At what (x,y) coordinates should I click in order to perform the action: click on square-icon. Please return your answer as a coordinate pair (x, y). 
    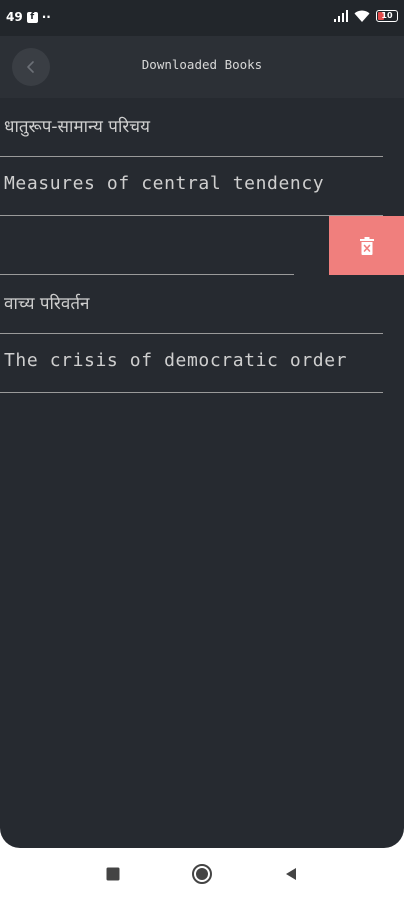
    Looking at the image, I should click on (113, 874).